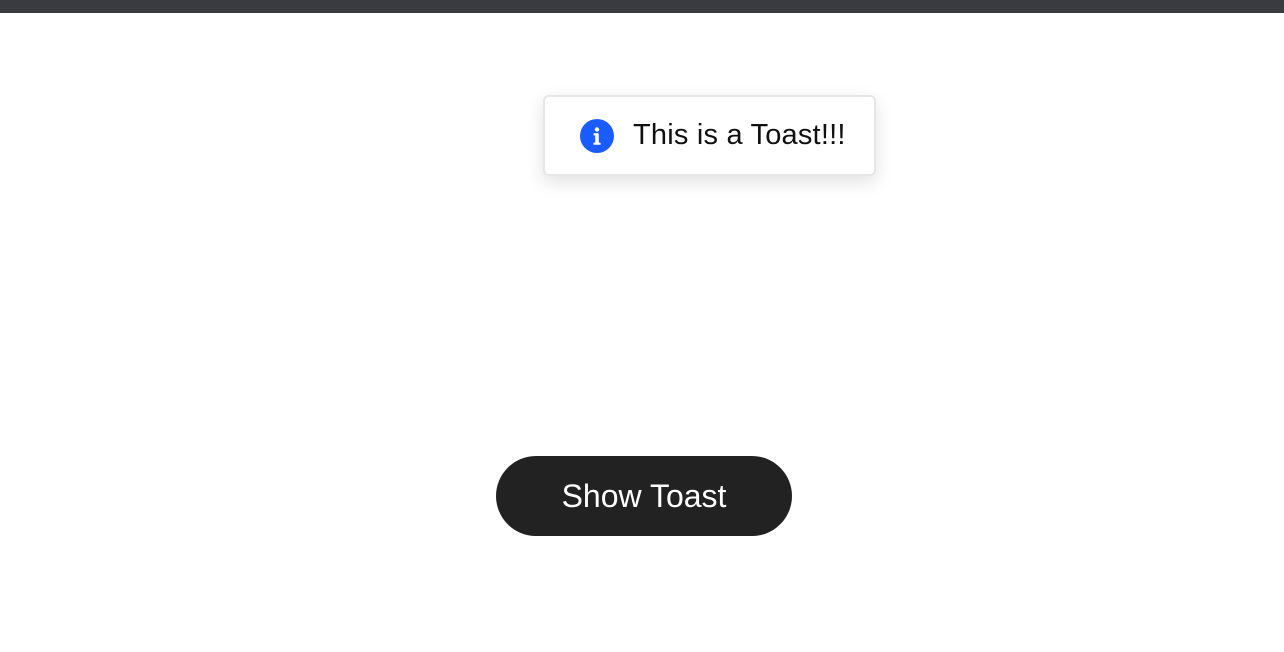 The width and height of the screenshot is (1284, 652). I want to click on show-toast-button: Show Toast, so click(644, 496).